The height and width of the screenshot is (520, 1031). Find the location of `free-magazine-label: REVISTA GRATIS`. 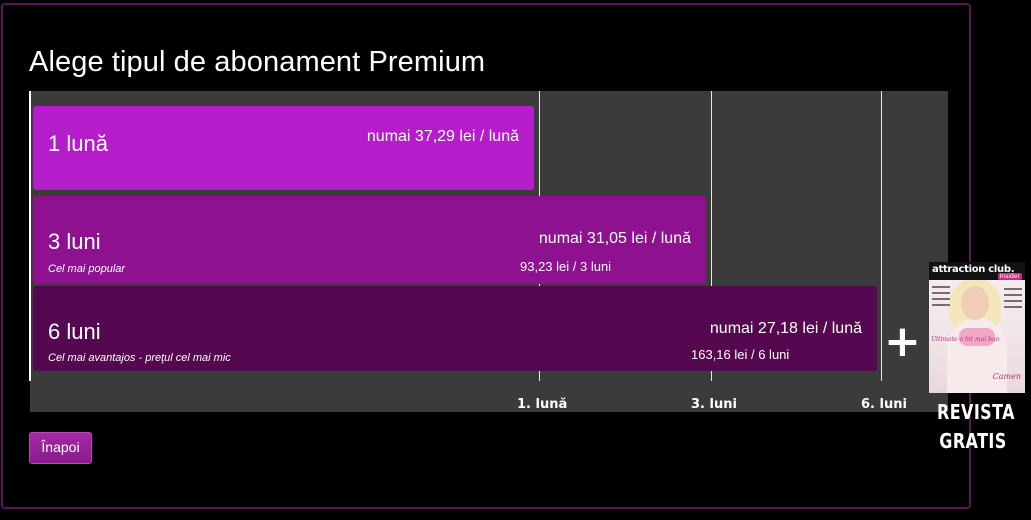

free-magazine-label: REVISTA GRATIS is located at coordinates (976, 427).